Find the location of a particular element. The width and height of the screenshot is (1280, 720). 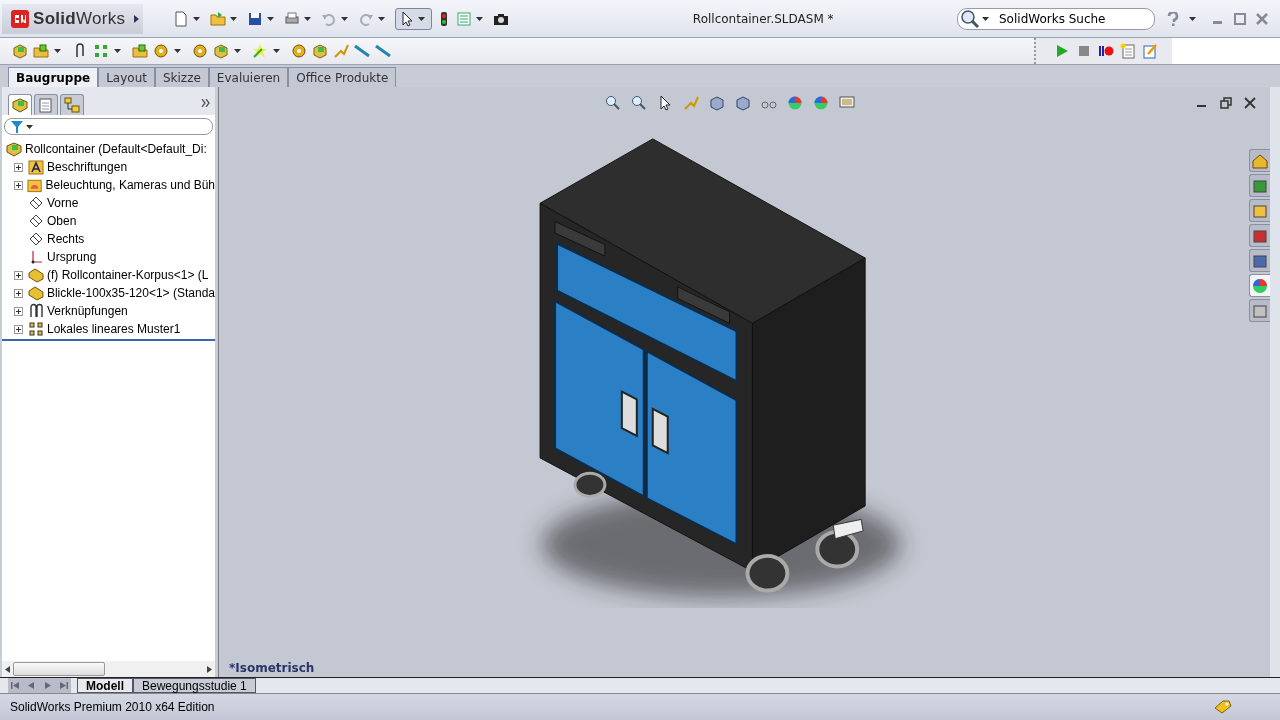

status-text: SolidWorks Premium 2010 x64 Edition is located at coordinates (112, 707).